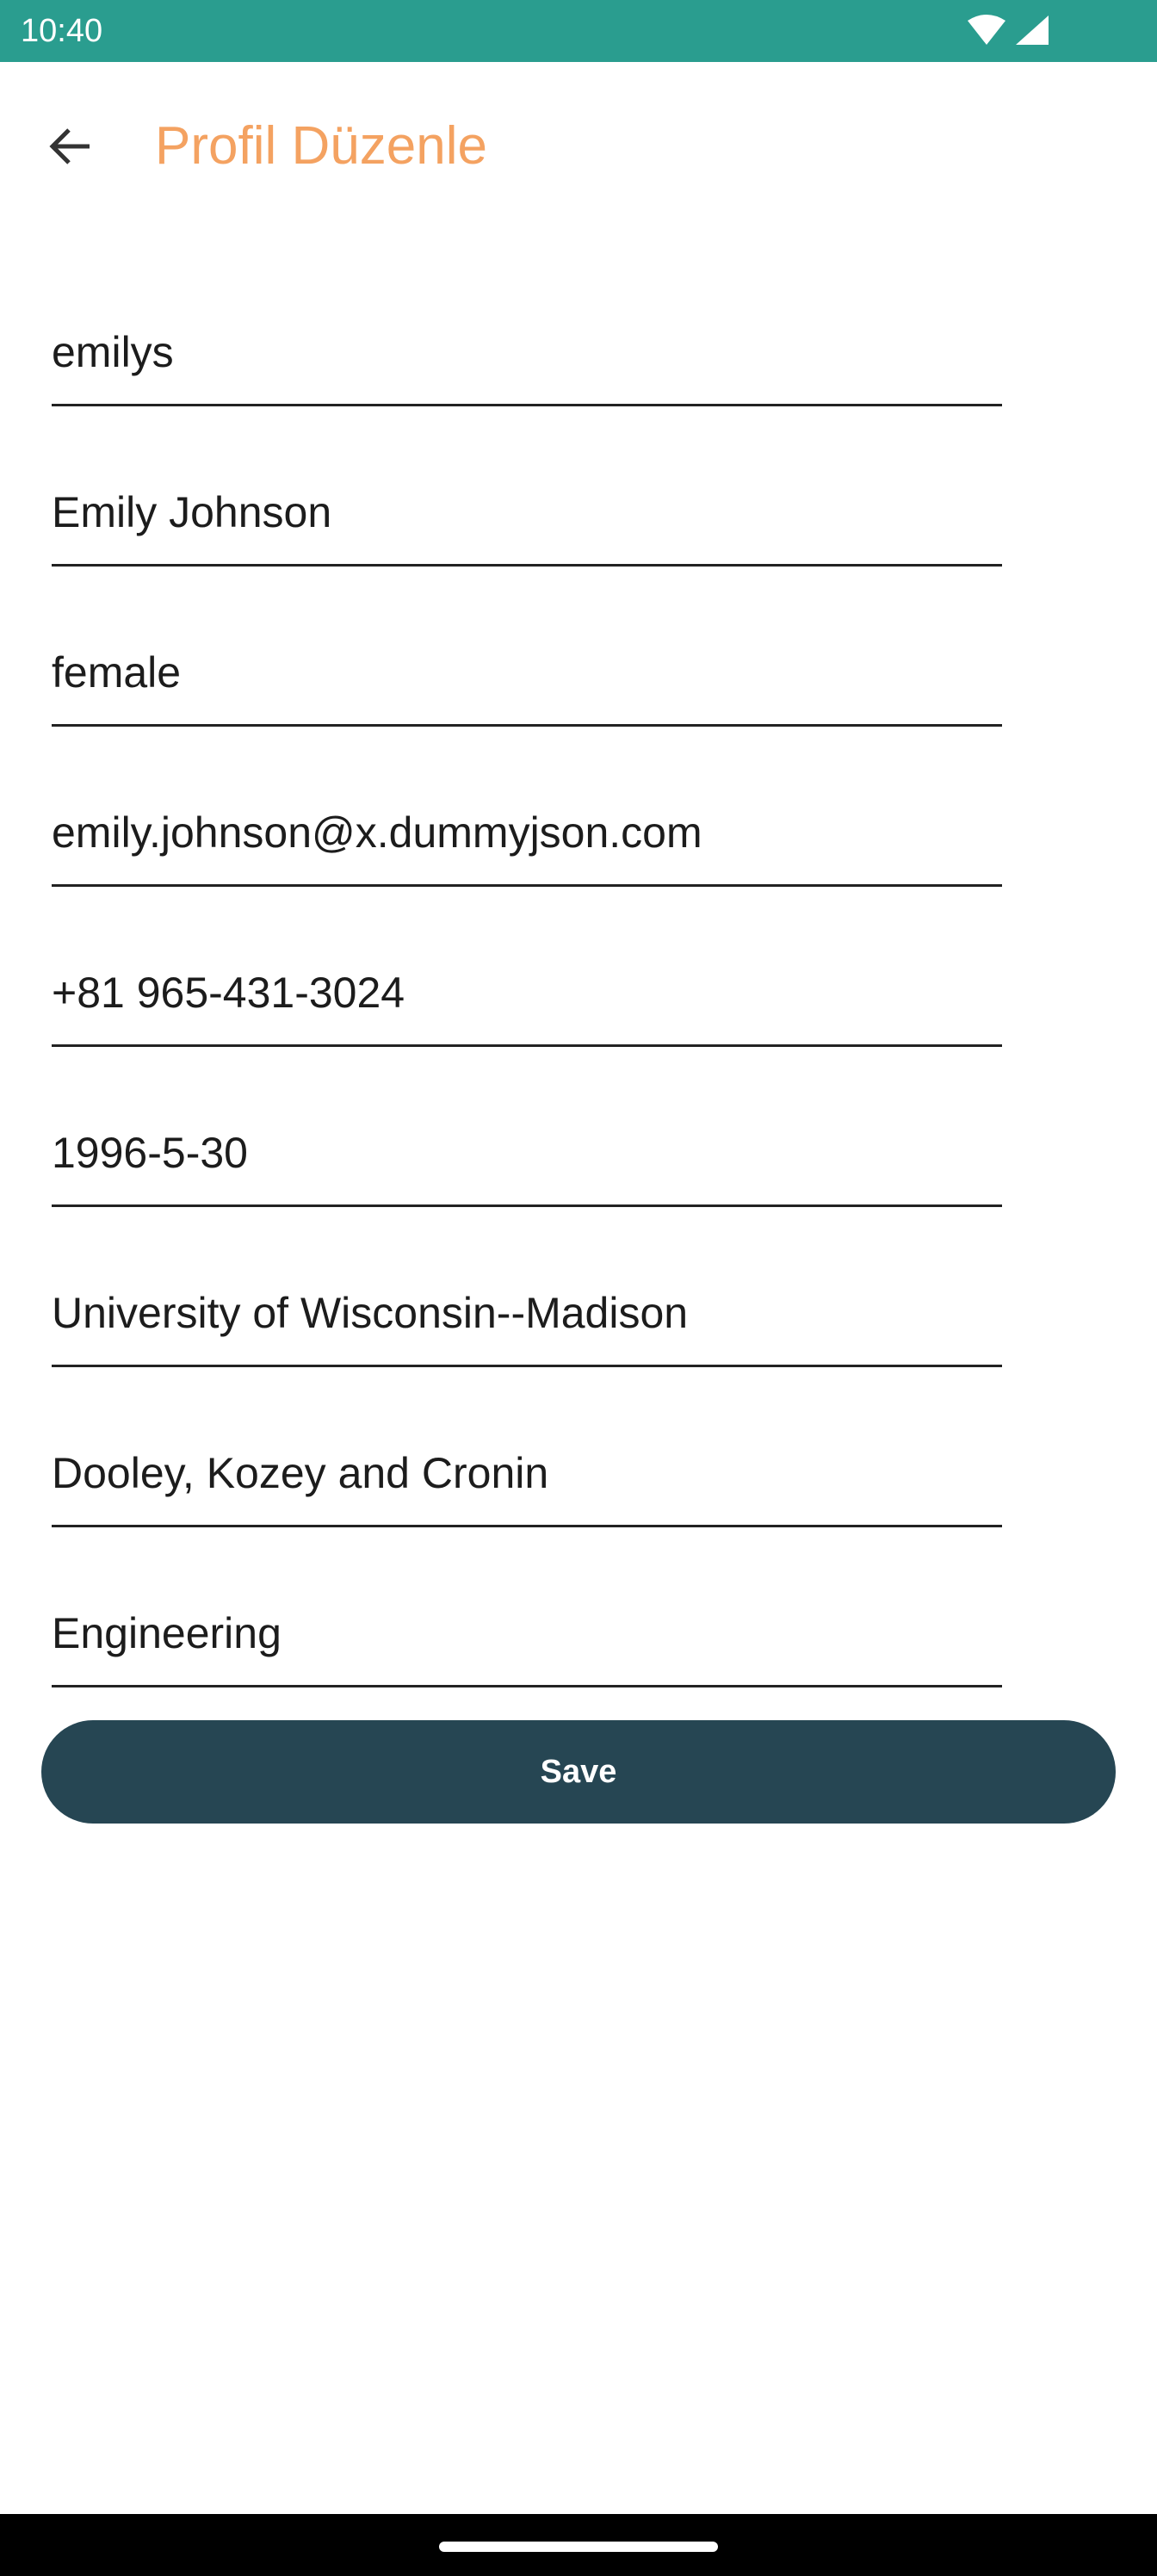  Describe the element at coordinates (527, 1473) in the screenshot. I see `company-field` at that location.